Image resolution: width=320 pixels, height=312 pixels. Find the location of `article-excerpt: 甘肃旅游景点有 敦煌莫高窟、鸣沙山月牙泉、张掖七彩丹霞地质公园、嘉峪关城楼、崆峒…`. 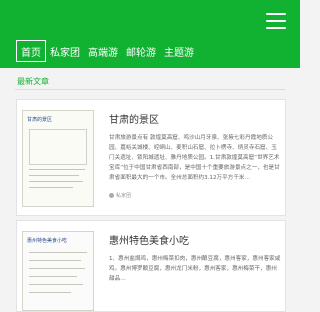

article-excerpt: 甘肃旅游景点有 敦煌莫高窟、鸣沙山月牙泉、张掖七彩丹霞地质公园、嘉峪关城楼、崆峒… is located at coordinates (194, 158).